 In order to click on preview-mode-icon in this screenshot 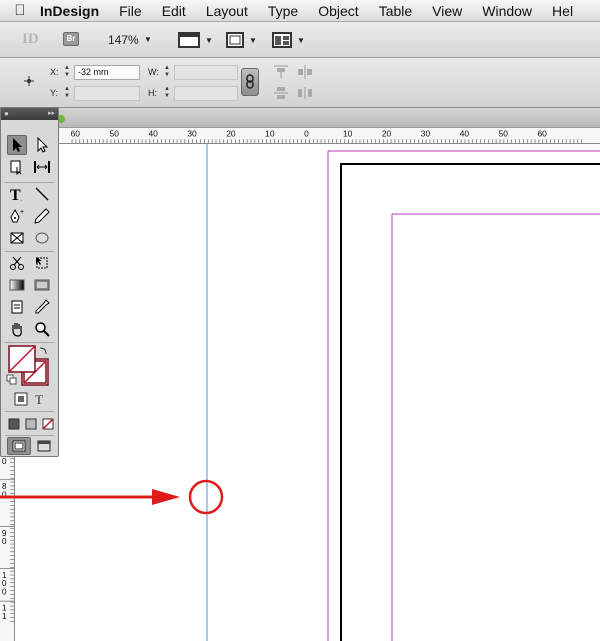, I will do `click(44, 446)`.